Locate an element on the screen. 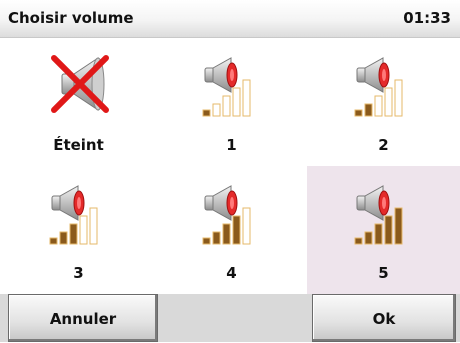 The height and width of the screenshot is (343, 460). cancel-button: Annuler is located at coordinates (83, 318).